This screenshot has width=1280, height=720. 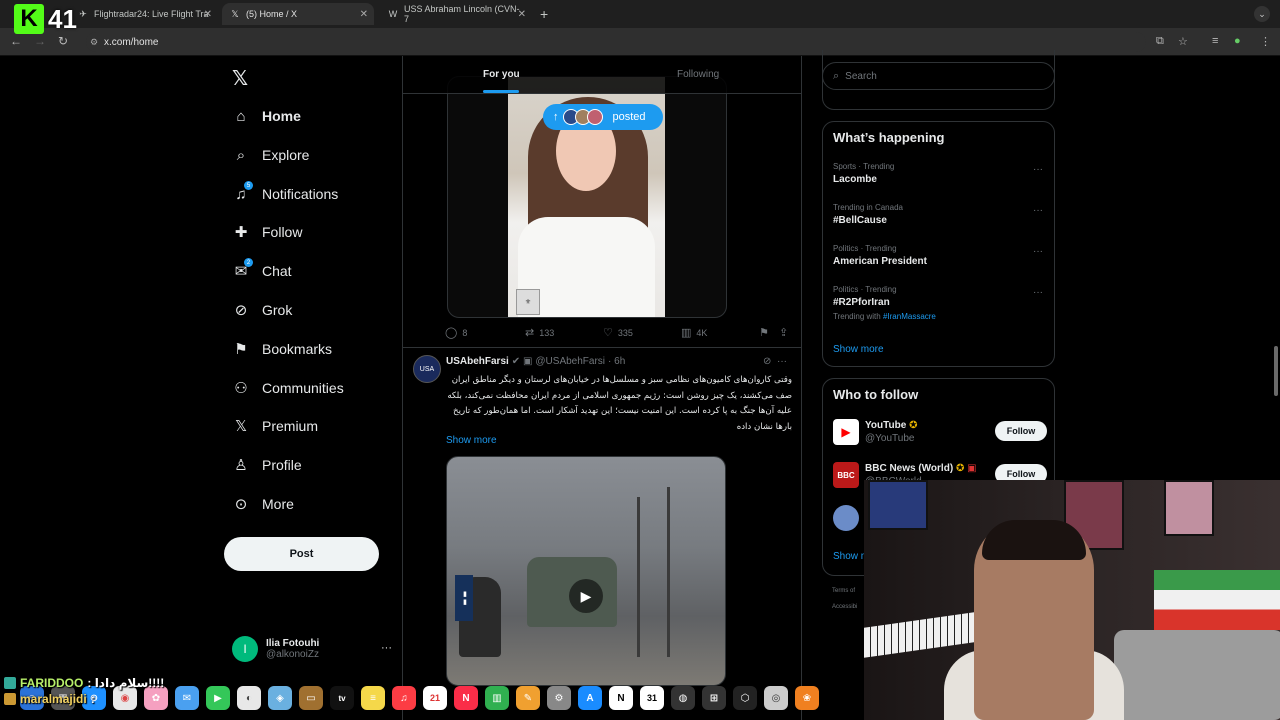 I want to click on bookmark-star-icon: ☆, so click(x=1183, y=41).